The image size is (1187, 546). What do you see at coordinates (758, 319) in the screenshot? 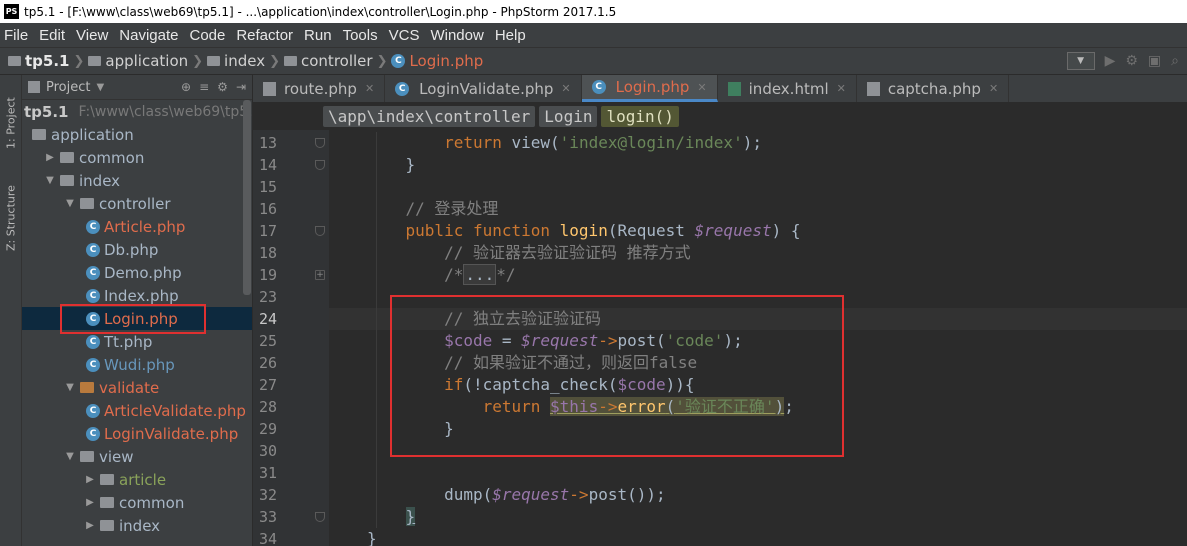
I see `code-line: // 独立去验证验证码` at bounding box center [758, 319].